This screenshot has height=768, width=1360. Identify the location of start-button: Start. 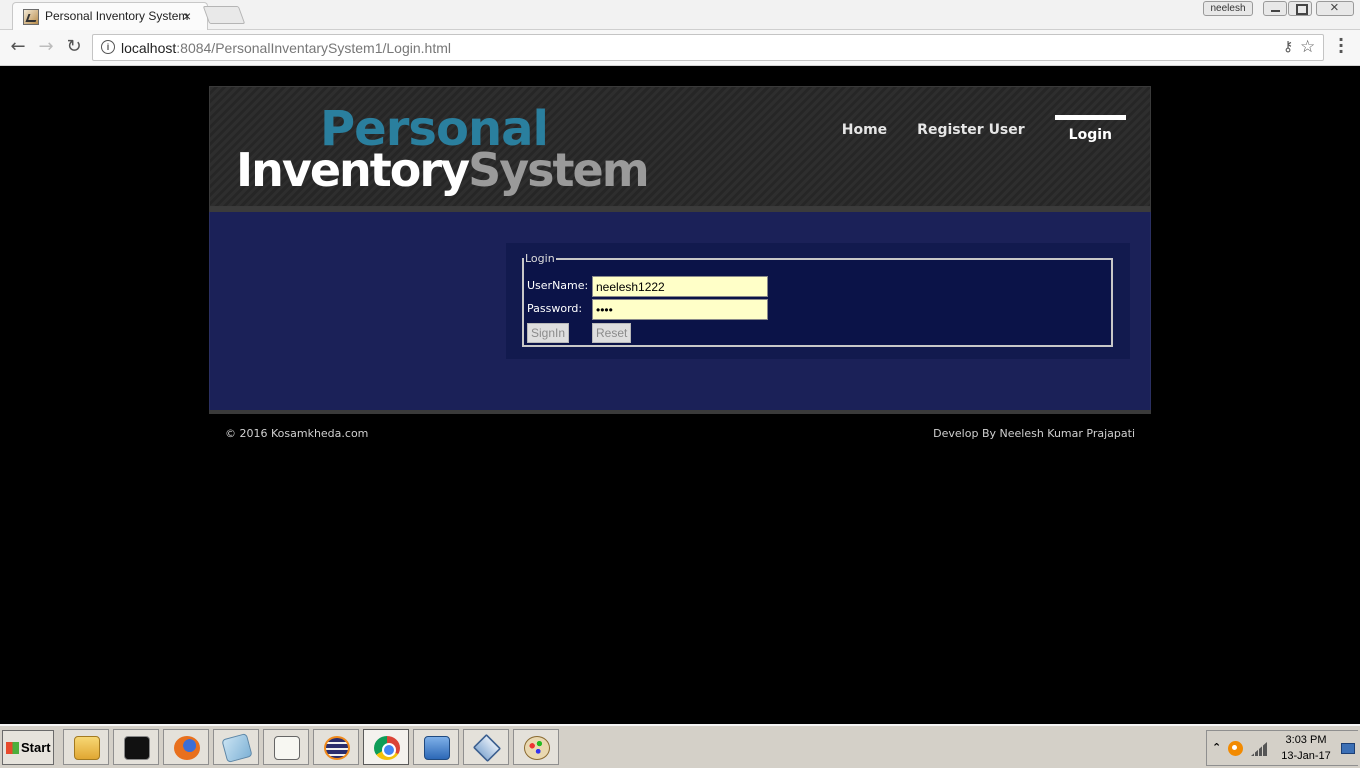
(28, 747).